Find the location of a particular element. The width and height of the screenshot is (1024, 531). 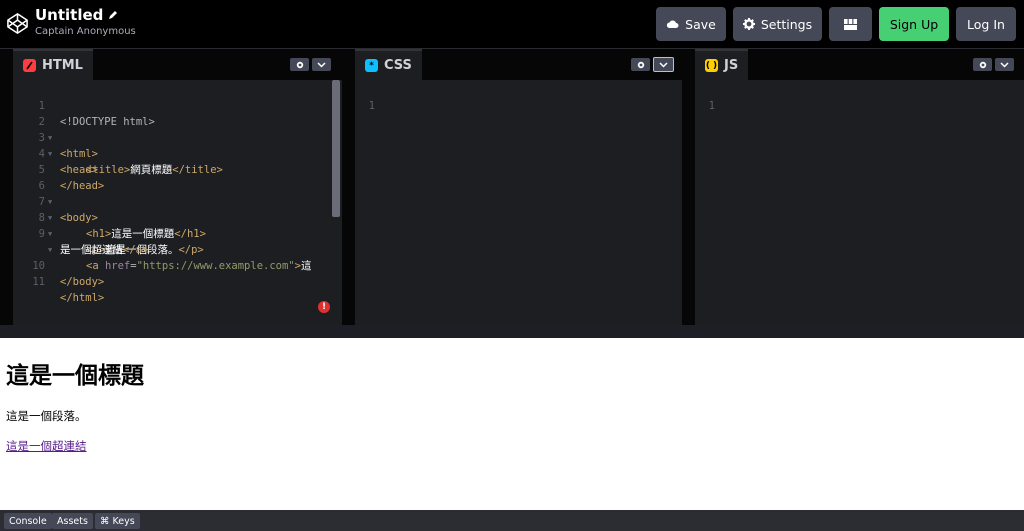

css-icon: * is located at coordinates (371, 65).